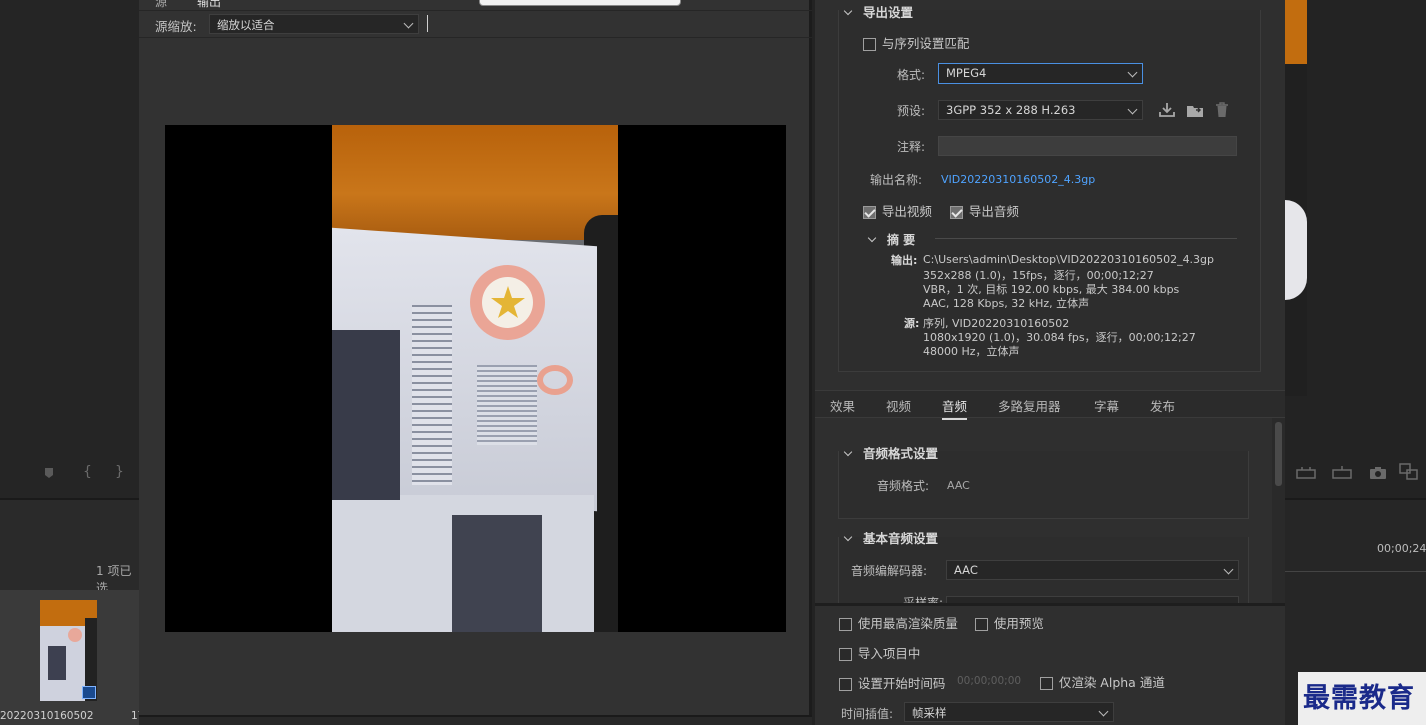 The width and height of the screenshot is (1426, 725). What do you see at coordinates (1162, 405) in the screenshot?
I see `tab-publish: 发布` at bounding box center [1162, 405].